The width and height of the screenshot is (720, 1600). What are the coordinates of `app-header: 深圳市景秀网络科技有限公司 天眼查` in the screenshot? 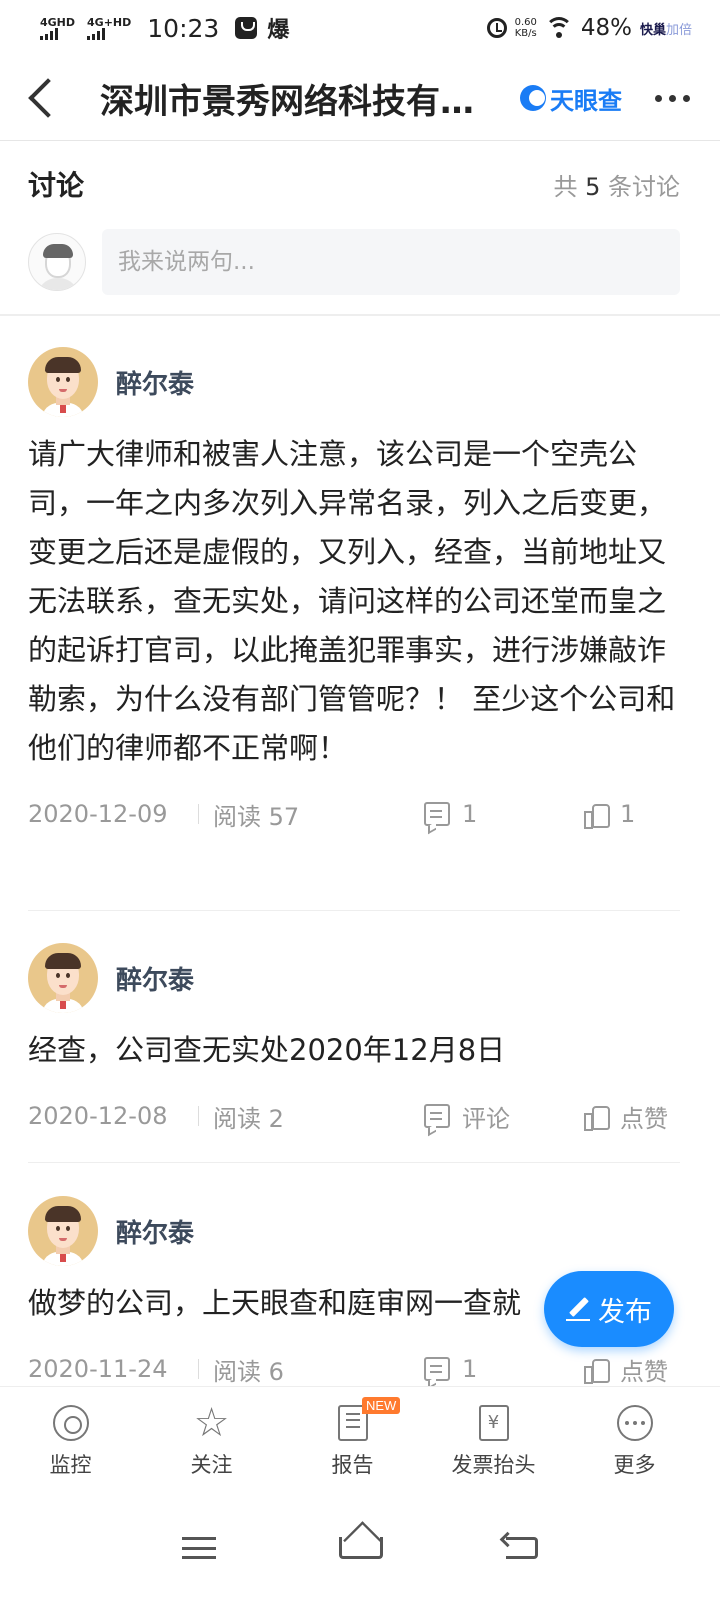 It's located at (360, 98).